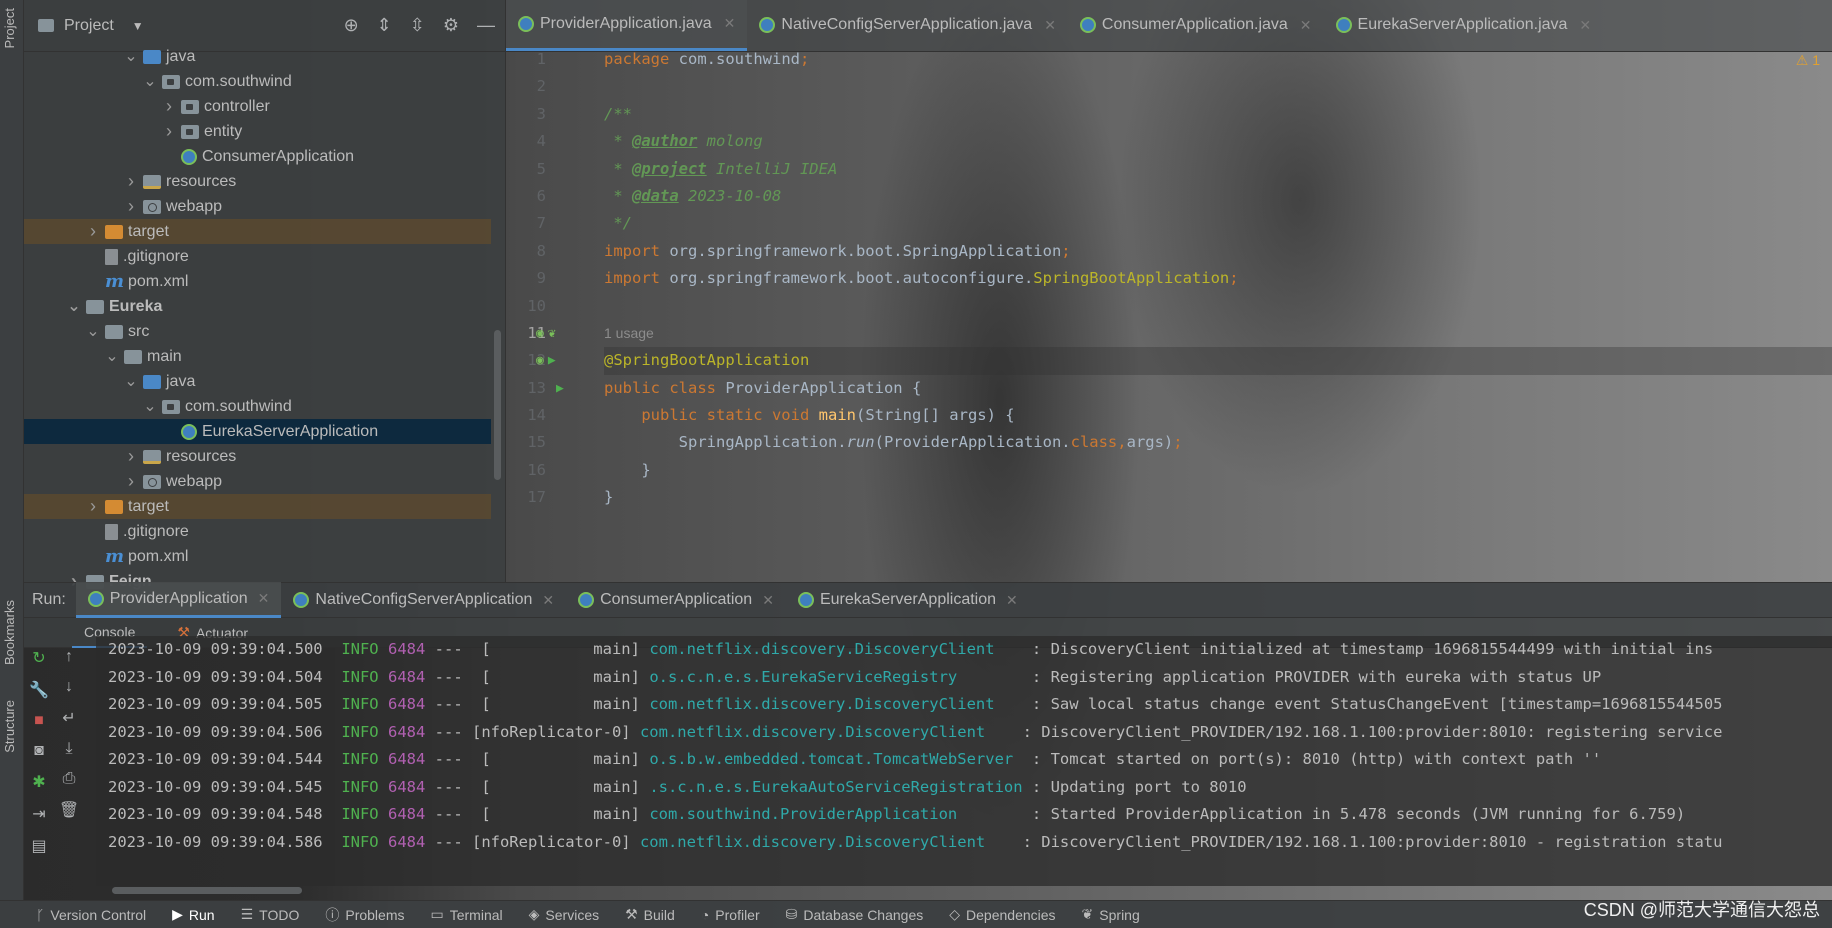 The image size is (1832, 928). I want to click on line-number: 5, so click(551, 169).